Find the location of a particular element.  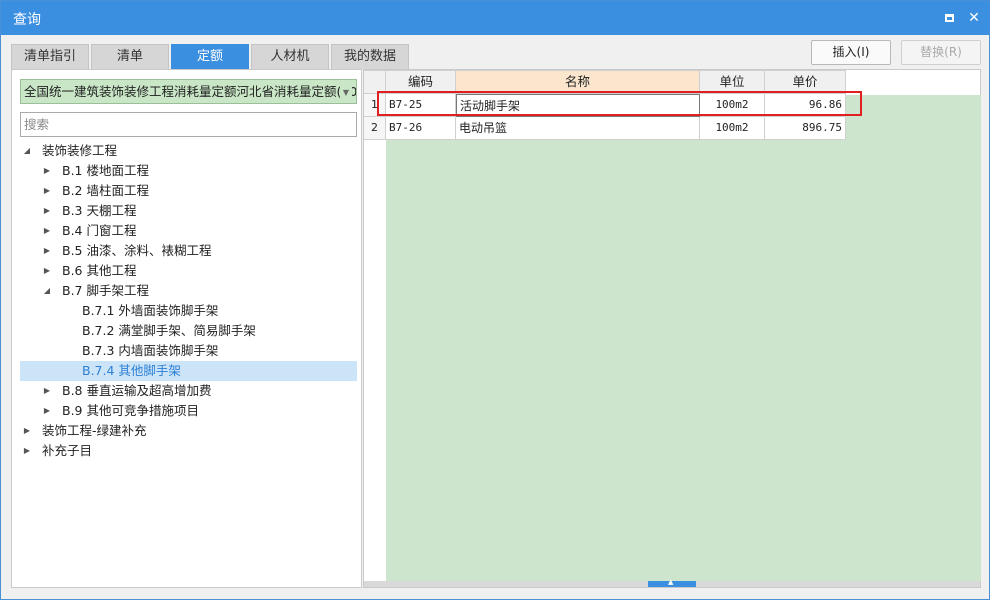

tree-node-b6: ▶ B.6 其他工程 is located at coordinates (188, 271).